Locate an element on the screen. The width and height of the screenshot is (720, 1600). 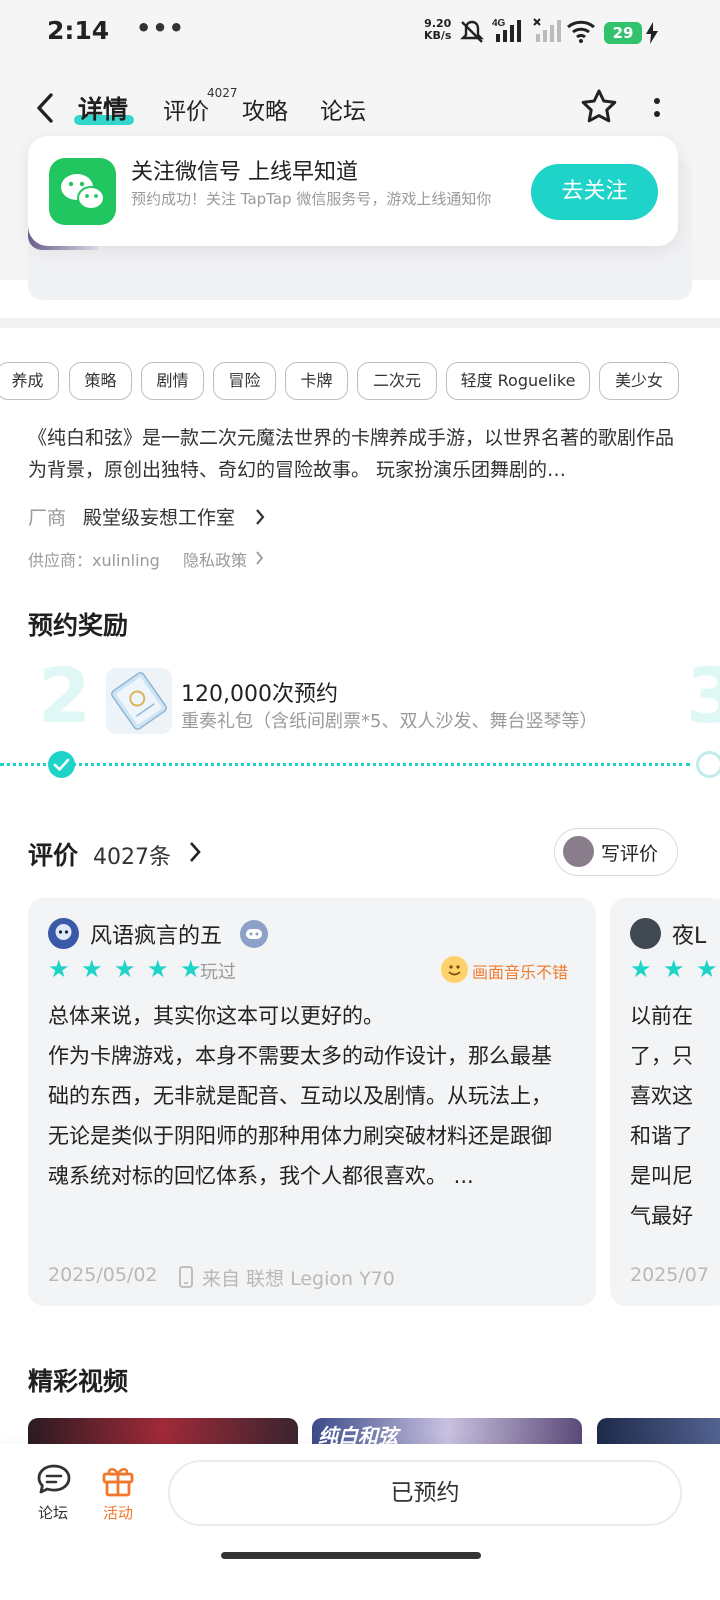
wechat-popup-title: 关注微信号 上线早知道 is located at coordinates (244, 172).